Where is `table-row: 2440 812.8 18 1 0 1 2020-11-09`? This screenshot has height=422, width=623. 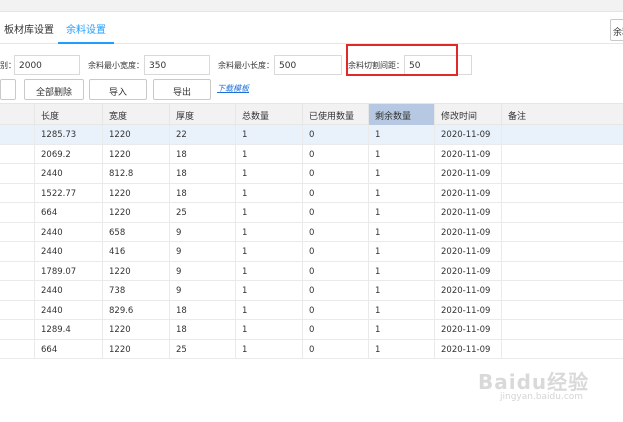
table-row: 2440 812.8 18 1 0 1 2020-11-09 is located at coordinates (311, 174).